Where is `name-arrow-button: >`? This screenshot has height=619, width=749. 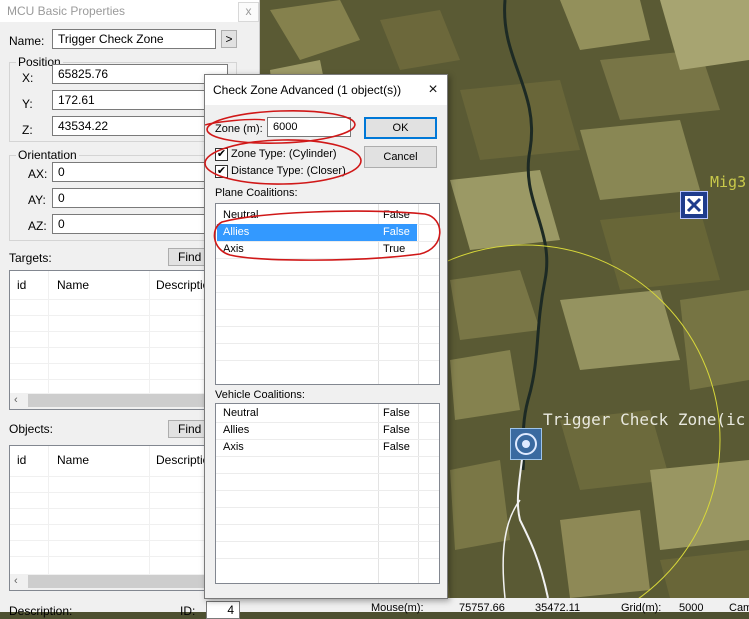 name-arrow-button: > is located at coordinates (229, 39).